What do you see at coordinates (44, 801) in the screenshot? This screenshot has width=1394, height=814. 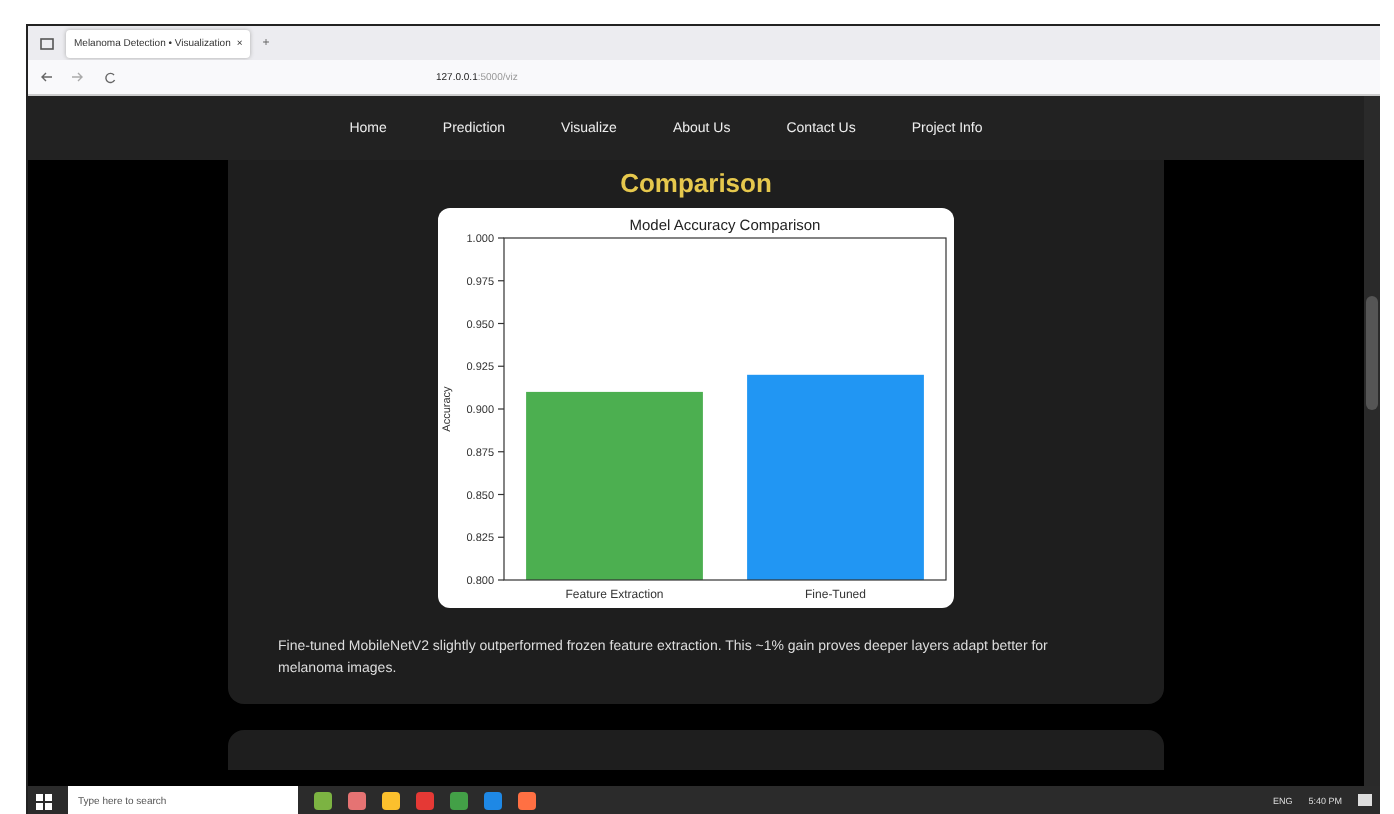 I see `windows-start-icon` at bounding box center [44, 801].